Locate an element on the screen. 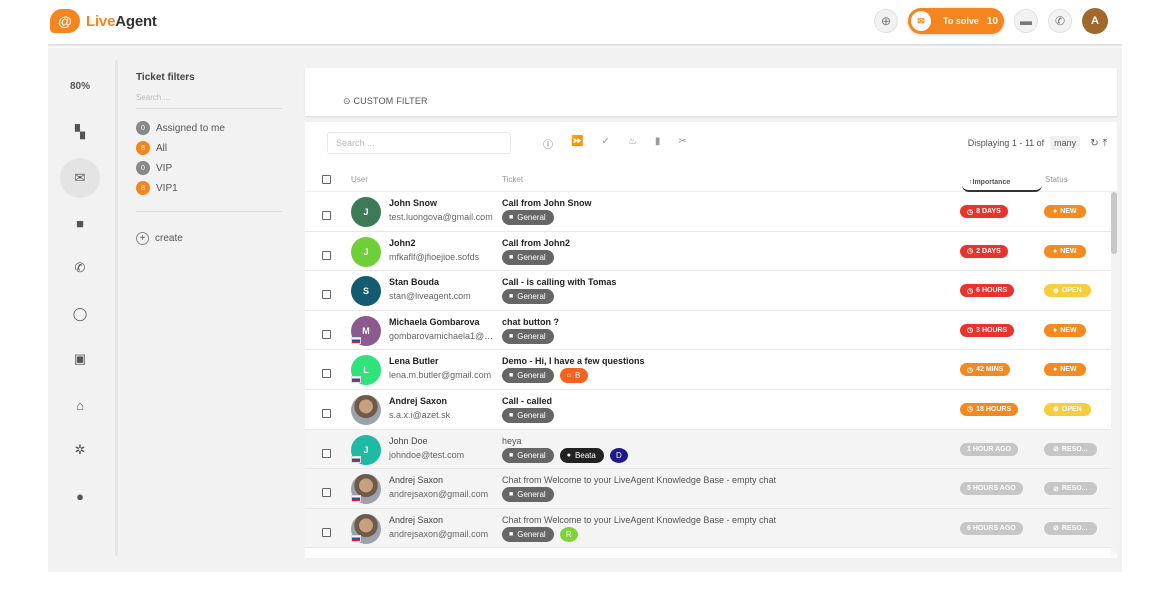 This screenshot has width=1170, height=598. tag-badge: ⌂ B is located at coordinates (574, 376).